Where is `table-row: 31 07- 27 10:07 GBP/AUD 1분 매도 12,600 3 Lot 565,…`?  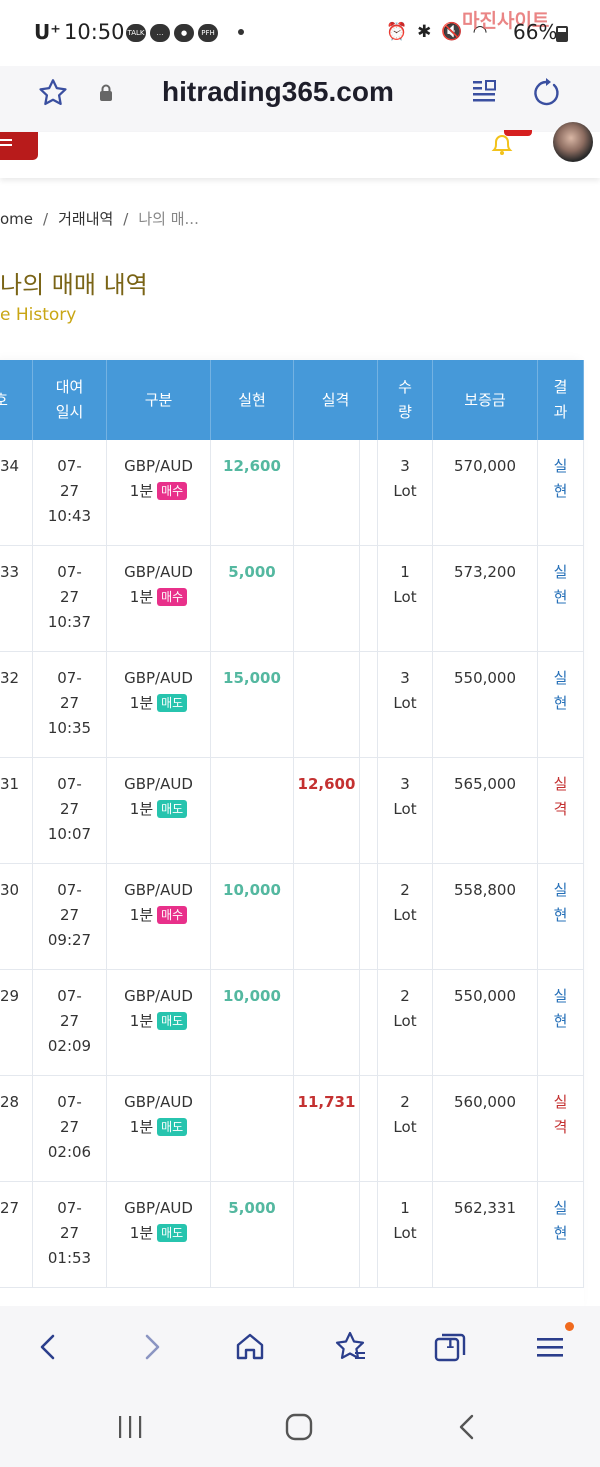
table-row: 31 07- 27 10:07 GBP/AUD 1분 매도 12,600 3 Lot 565,… is located at coordinates (292, 811).